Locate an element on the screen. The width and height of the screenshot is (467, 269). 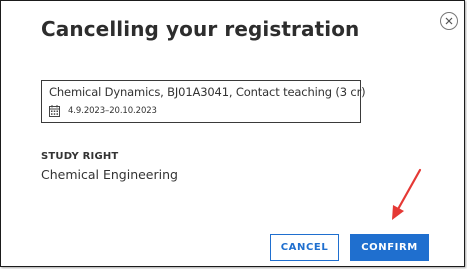
close-button is located at coordinates (449, 21).